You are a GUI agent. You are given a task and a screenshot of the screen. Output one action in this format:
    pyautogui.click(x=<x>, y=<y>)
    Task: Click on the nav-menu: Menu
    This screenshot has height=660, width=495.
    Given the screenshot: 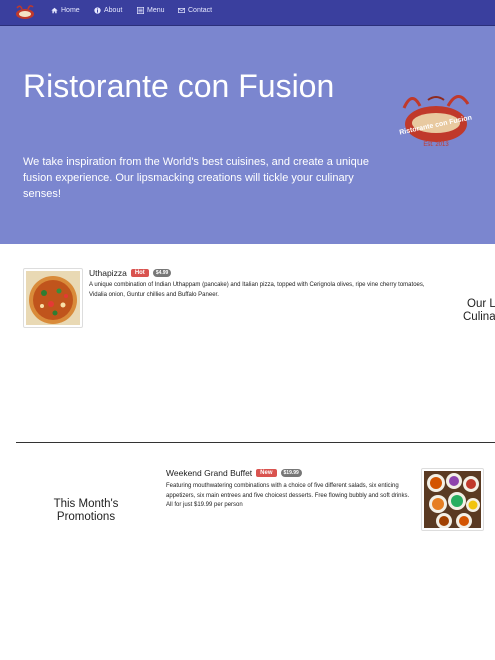 What is the action you would take?
    pyautogui.click(x=151, y=10)
    